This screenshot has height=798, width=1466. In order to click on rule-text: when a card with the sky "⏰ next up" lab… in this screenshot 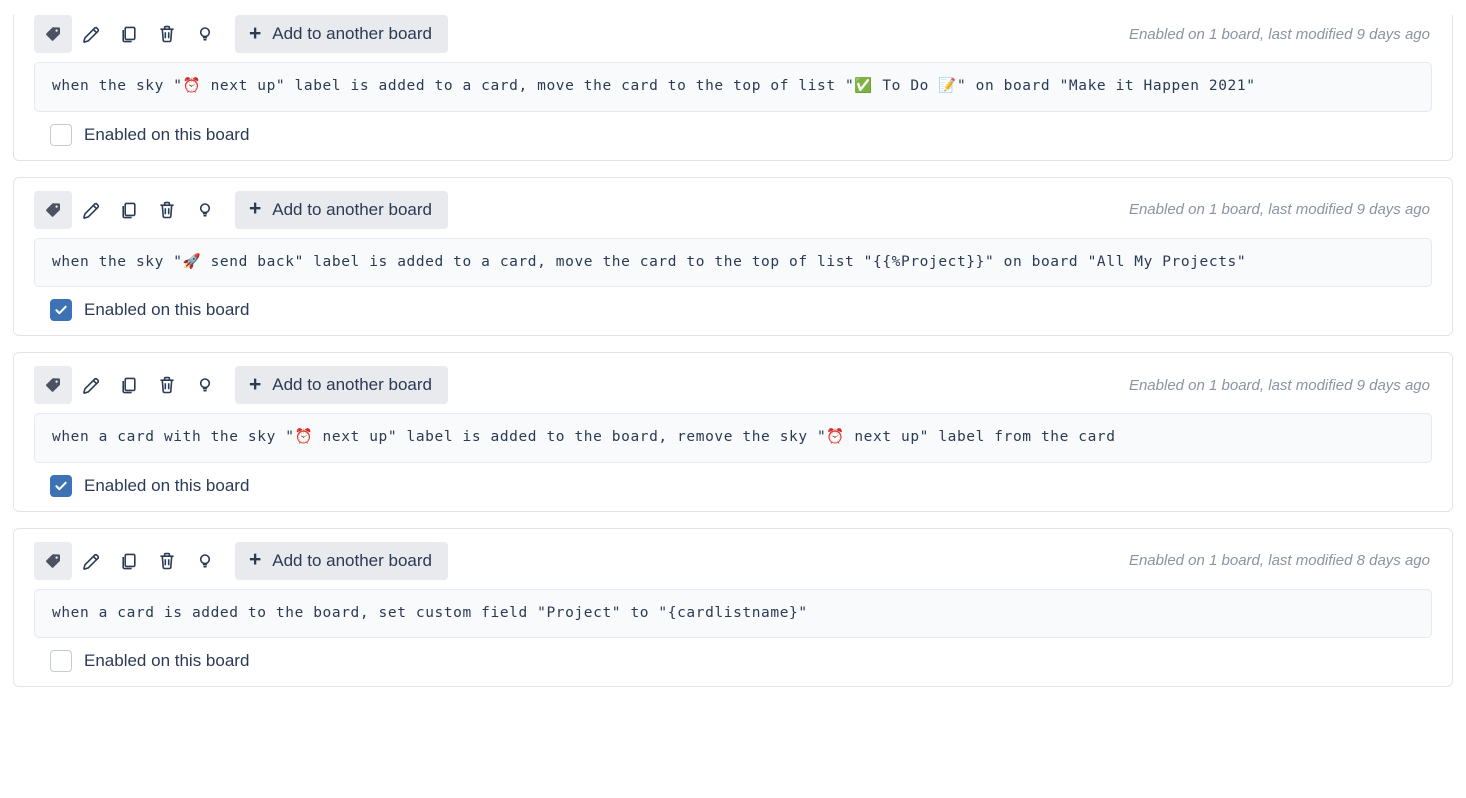, I will do `click(733, 438)`.